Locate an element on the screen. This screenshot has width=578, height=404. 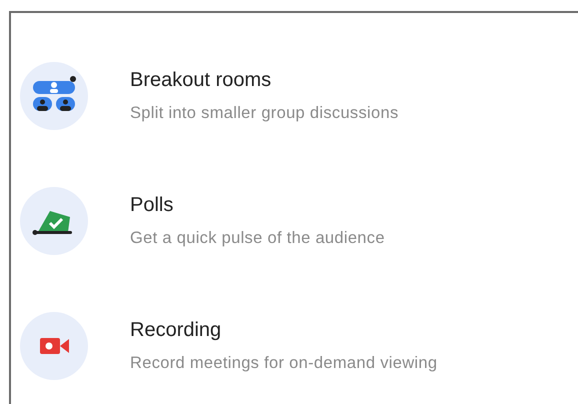
feature-title: Polls is located at coordinates (152, 205).